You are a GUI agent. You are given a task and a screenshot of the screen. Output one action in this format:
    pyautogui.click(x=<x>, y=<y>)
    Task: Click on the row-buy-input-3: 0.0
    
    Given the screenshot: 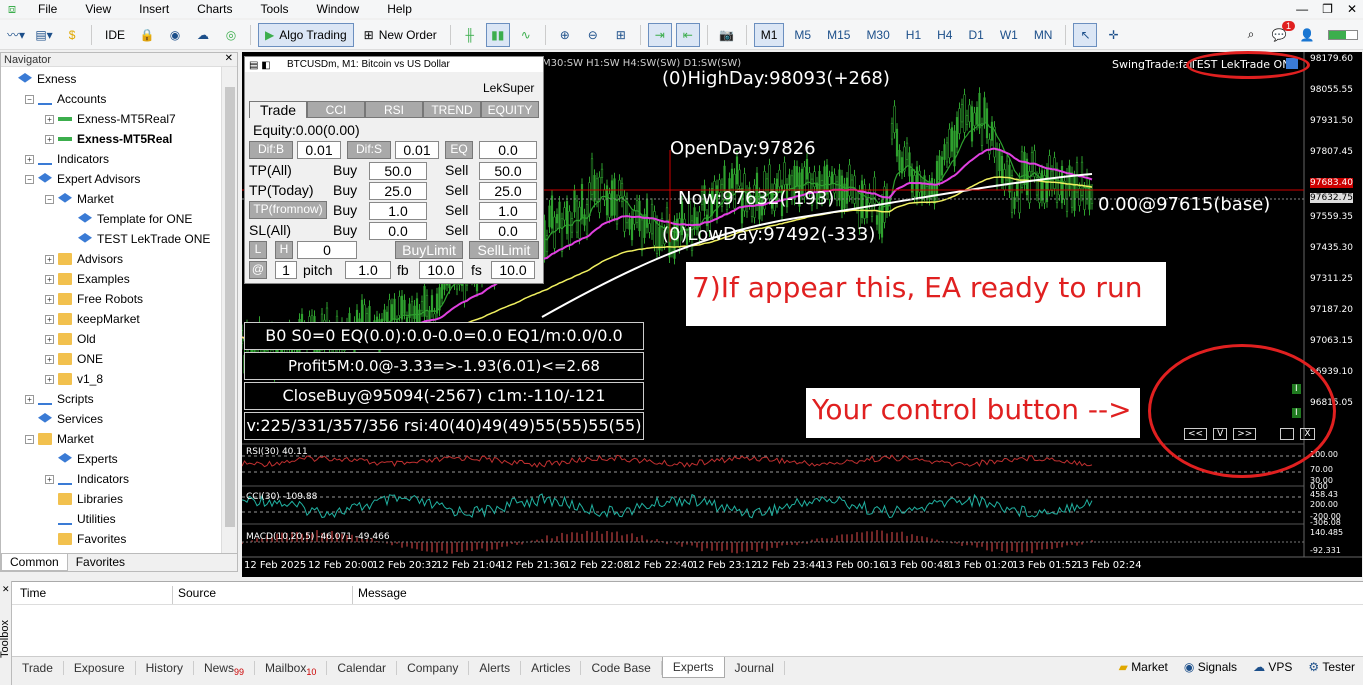 What is the action you would take?
    pyautogui.click(x=398, y=231)
    